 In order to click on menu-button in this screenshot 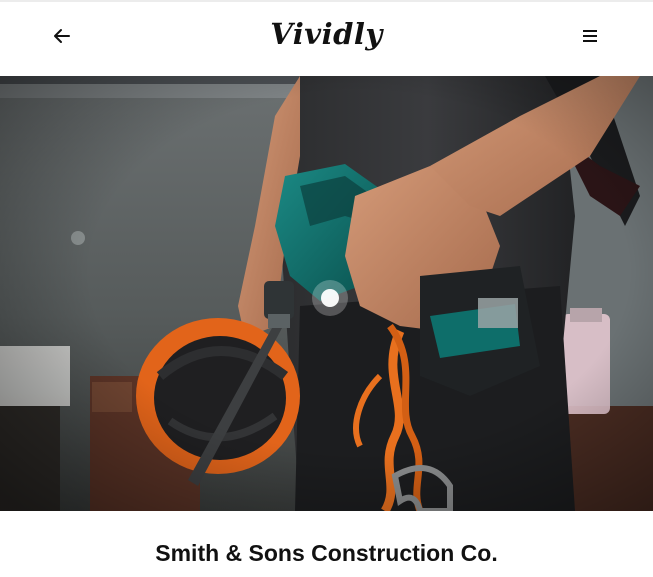, I will do `click(590, 36)`.